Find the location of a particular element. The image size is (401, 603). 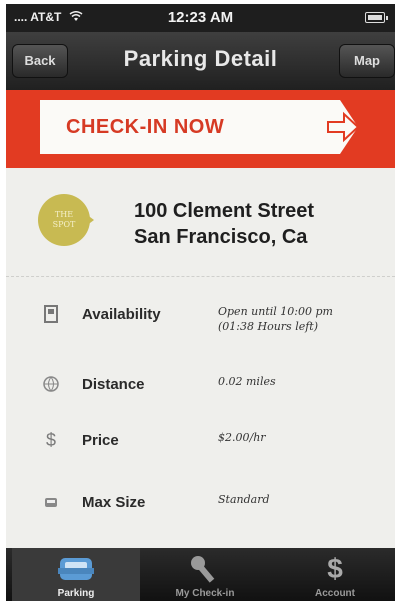

tab-parking: Parking is located at coordinates (76, 574).